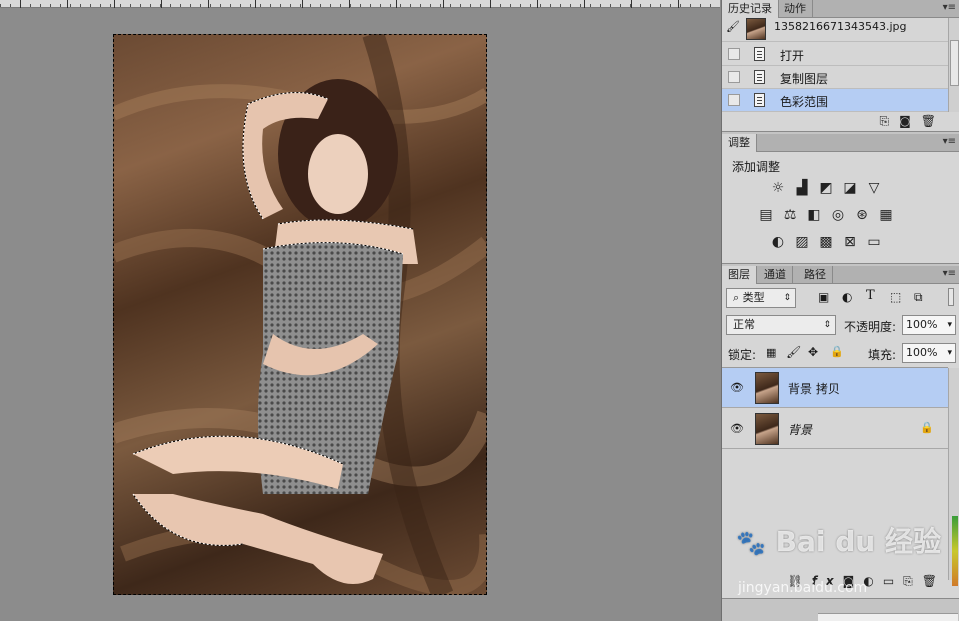 The width and height of the screenshot is (959, 621). I want to click on blend-mode-value: 正常, so click(744, 324).